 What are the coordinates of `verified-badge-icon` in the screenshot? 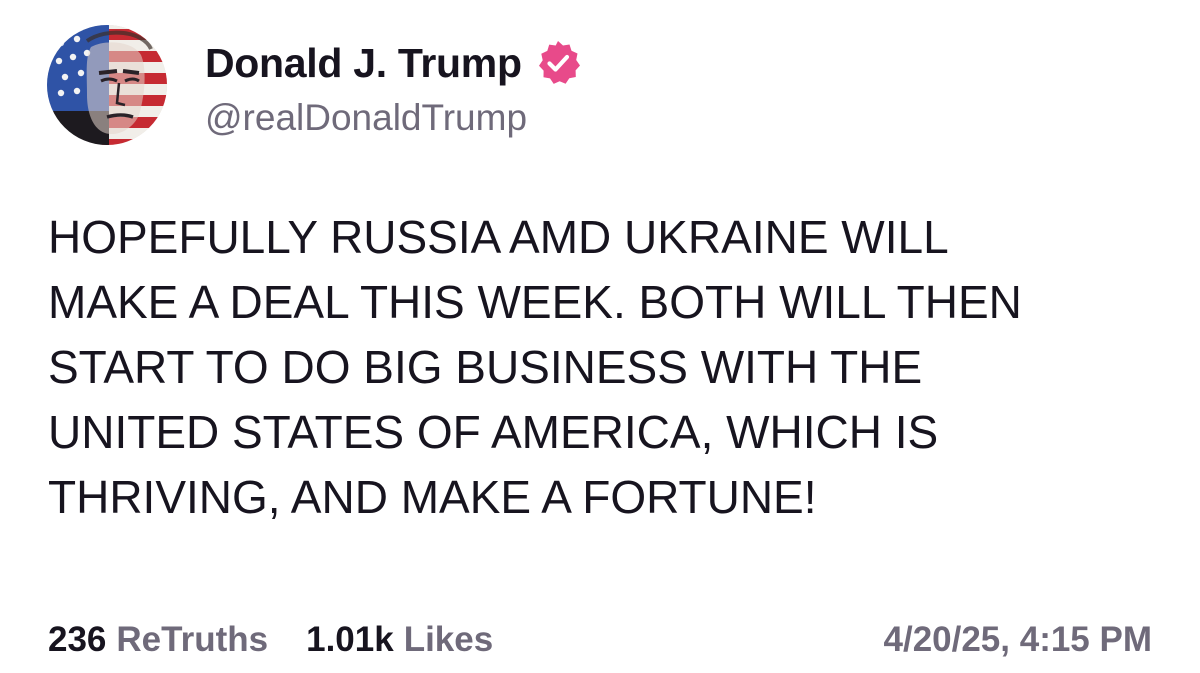 It's located at (558, 63).